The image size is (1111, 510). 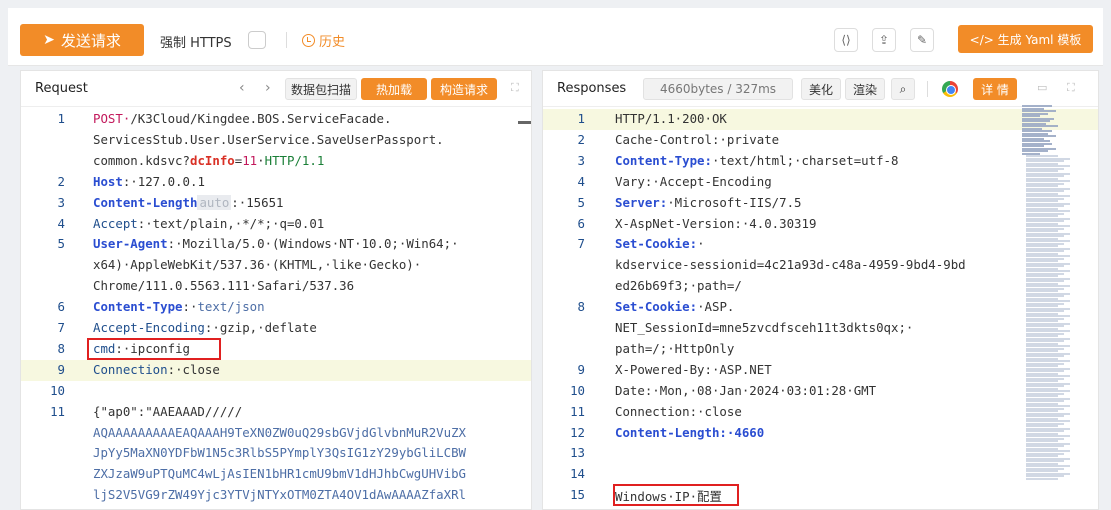 I want to click on share-icon: ⟨⟩, so click(x=846, y=40).